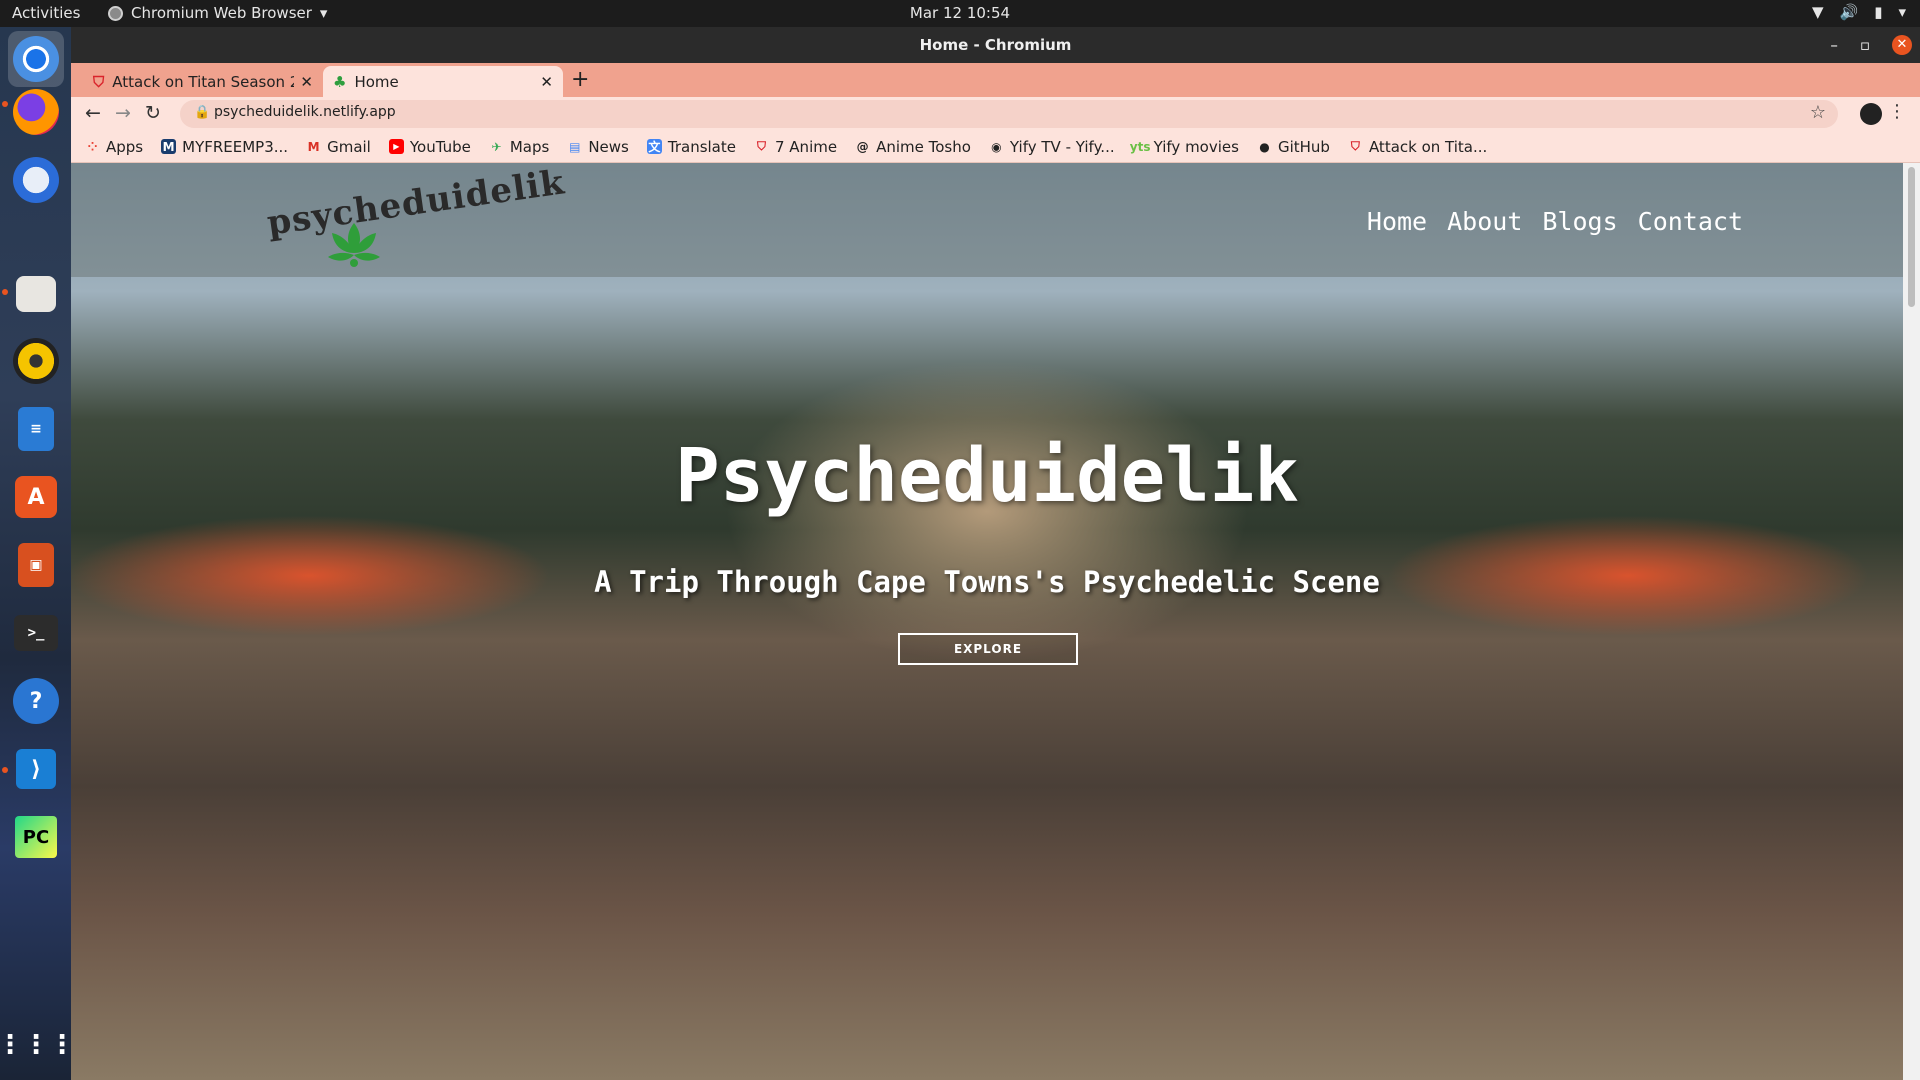 This screenshot has height=1080, width=1920. What do you see at coordinates (1690, 221) in the screenshot?
I see `nav-contact: Contact` at bounding box center [1690, 221].